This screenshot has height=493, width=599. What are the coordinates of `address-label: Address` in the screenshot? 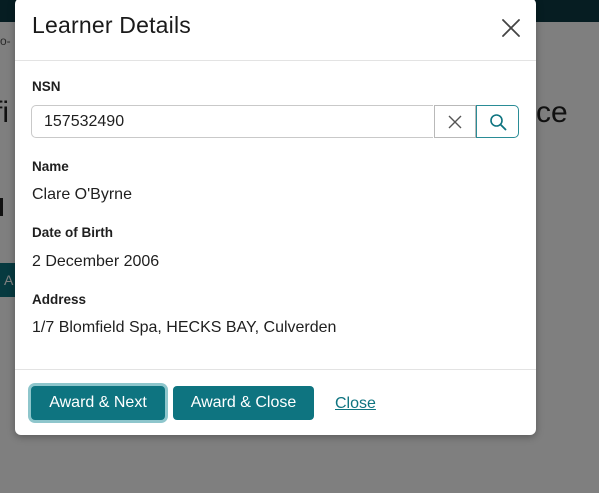 It's located at (59, 299).